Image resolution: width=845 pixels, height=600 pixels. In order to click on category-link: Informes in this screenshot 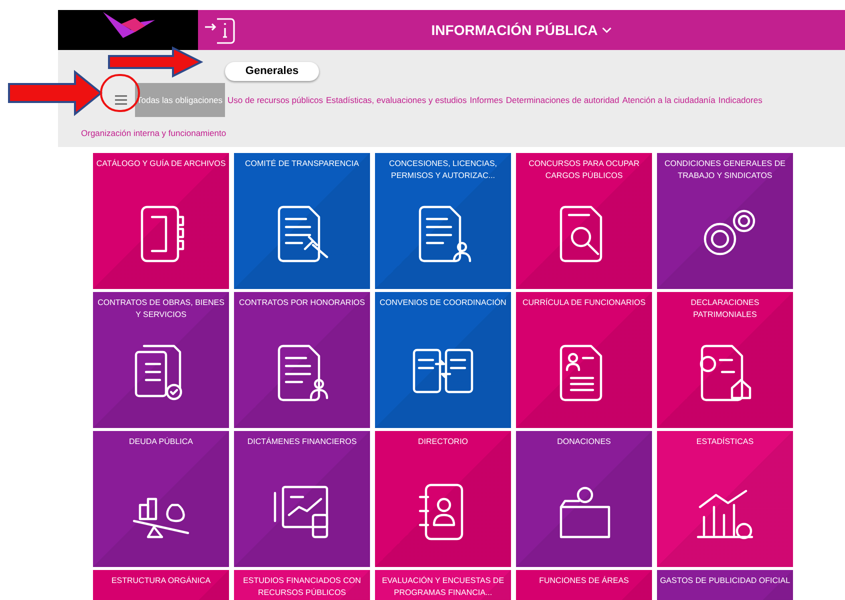, I will do `click(486, 100)`.